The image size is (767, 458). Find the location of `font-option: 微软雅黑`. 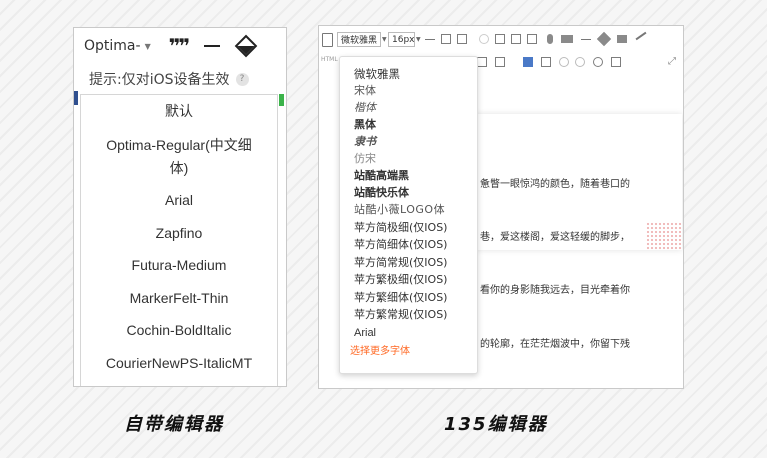

font-option: 微软雅黑 is located at coordinates (377, 74).